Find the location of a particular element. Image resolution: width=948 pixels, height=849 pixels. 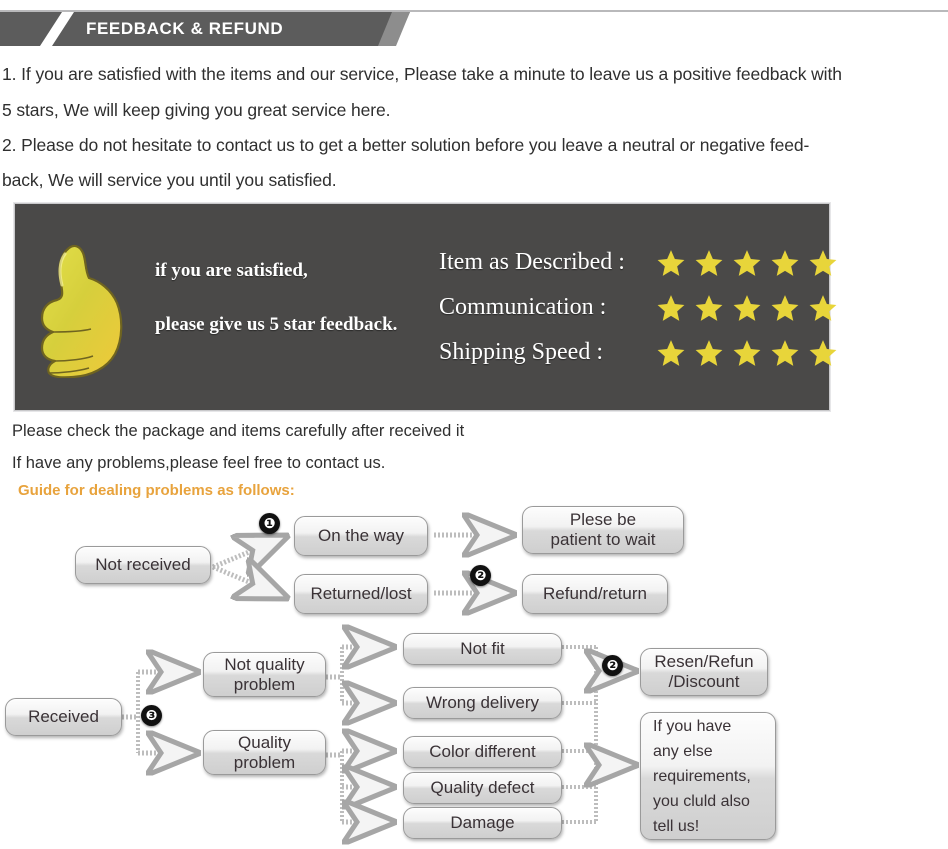

flow-box-quality-problem: Quality problem is located at coordinates (264, 752).